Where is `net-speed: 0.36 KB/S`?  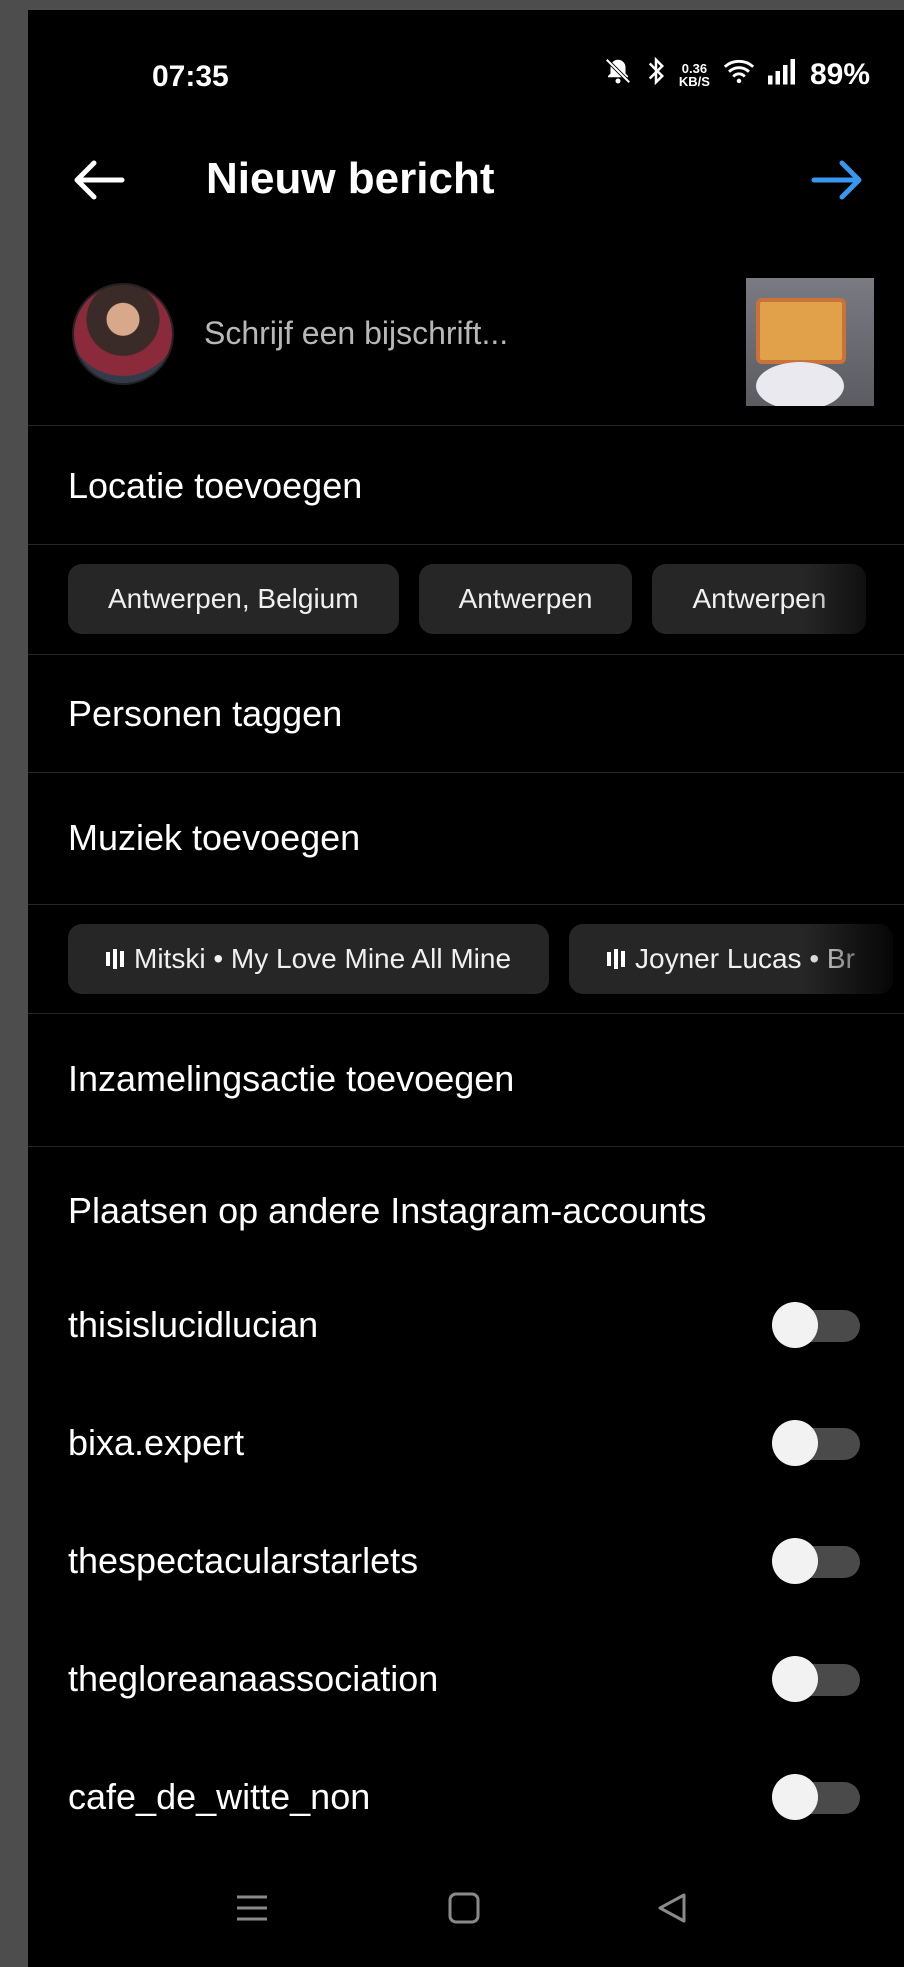
net-speed: 0.36 KB/S is located at coordinates (694, 74).